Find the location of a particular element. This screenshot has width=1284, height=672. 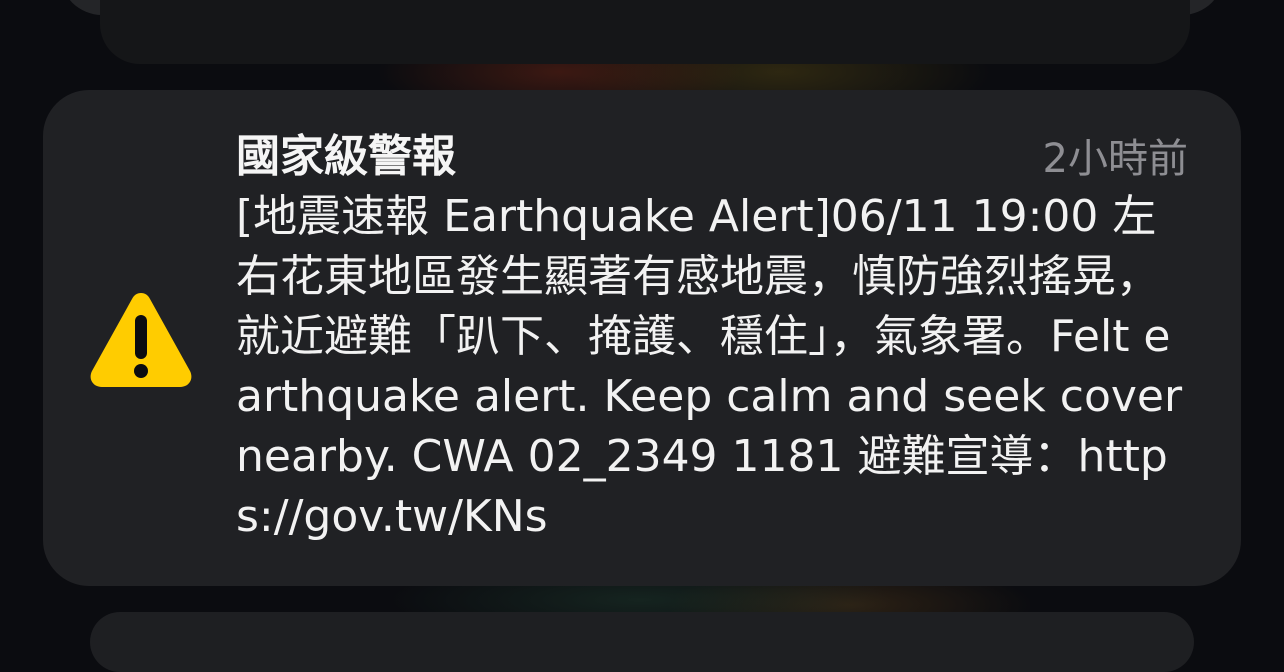

previous-notification-stack is located at coordinates (645, 32).